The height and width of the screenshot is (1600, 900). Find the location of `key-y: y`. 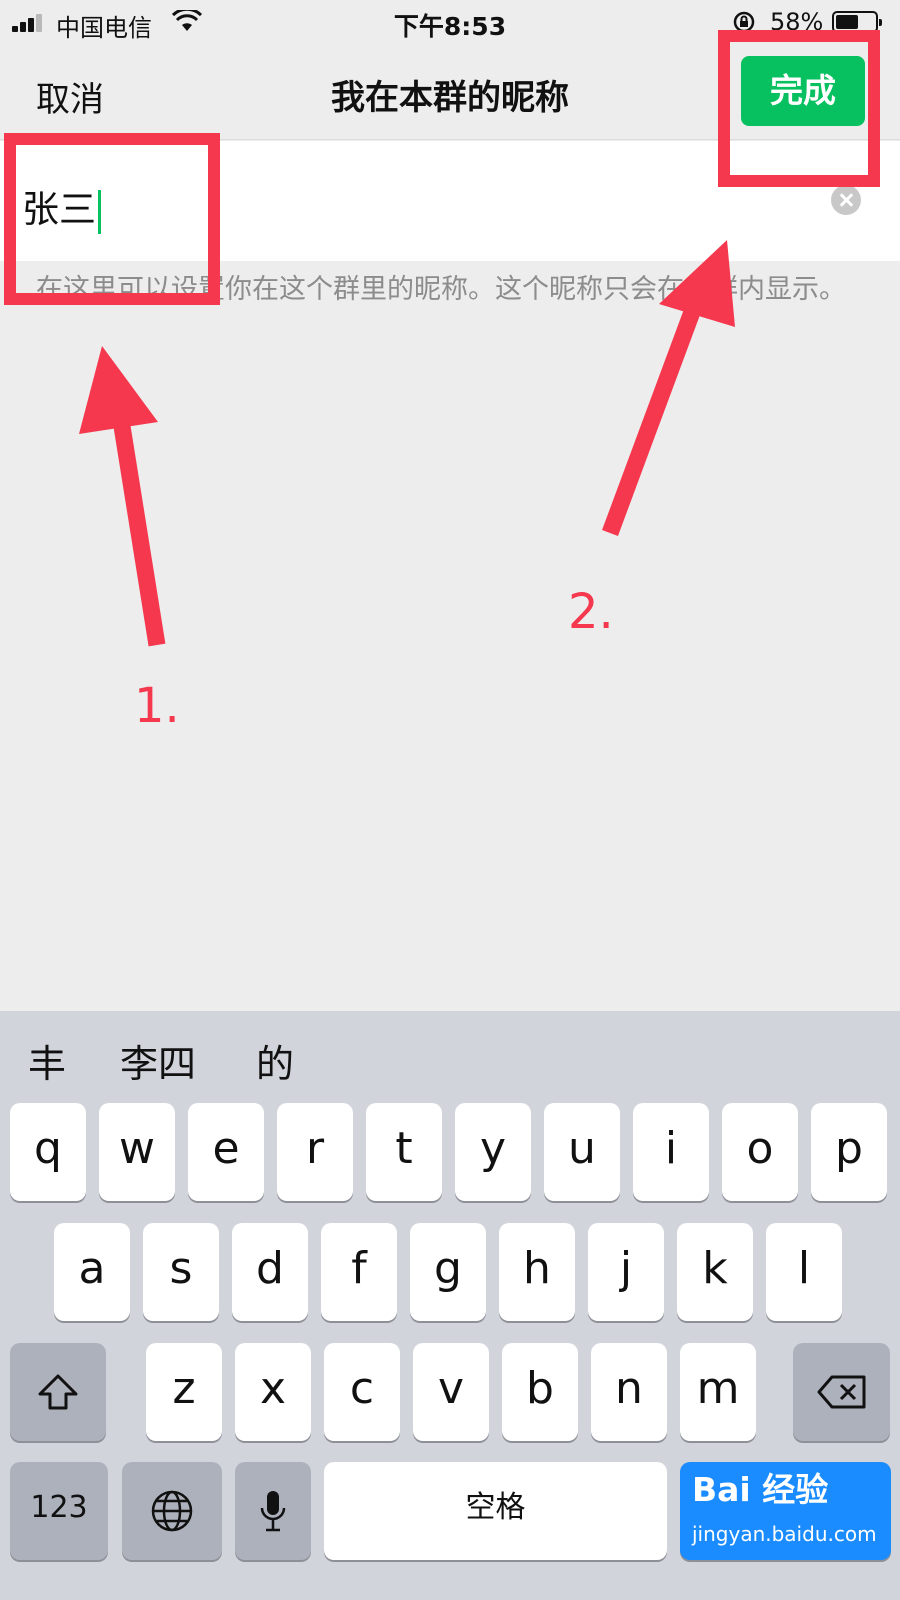

key-y: y is located at coordinates (493, 1152).